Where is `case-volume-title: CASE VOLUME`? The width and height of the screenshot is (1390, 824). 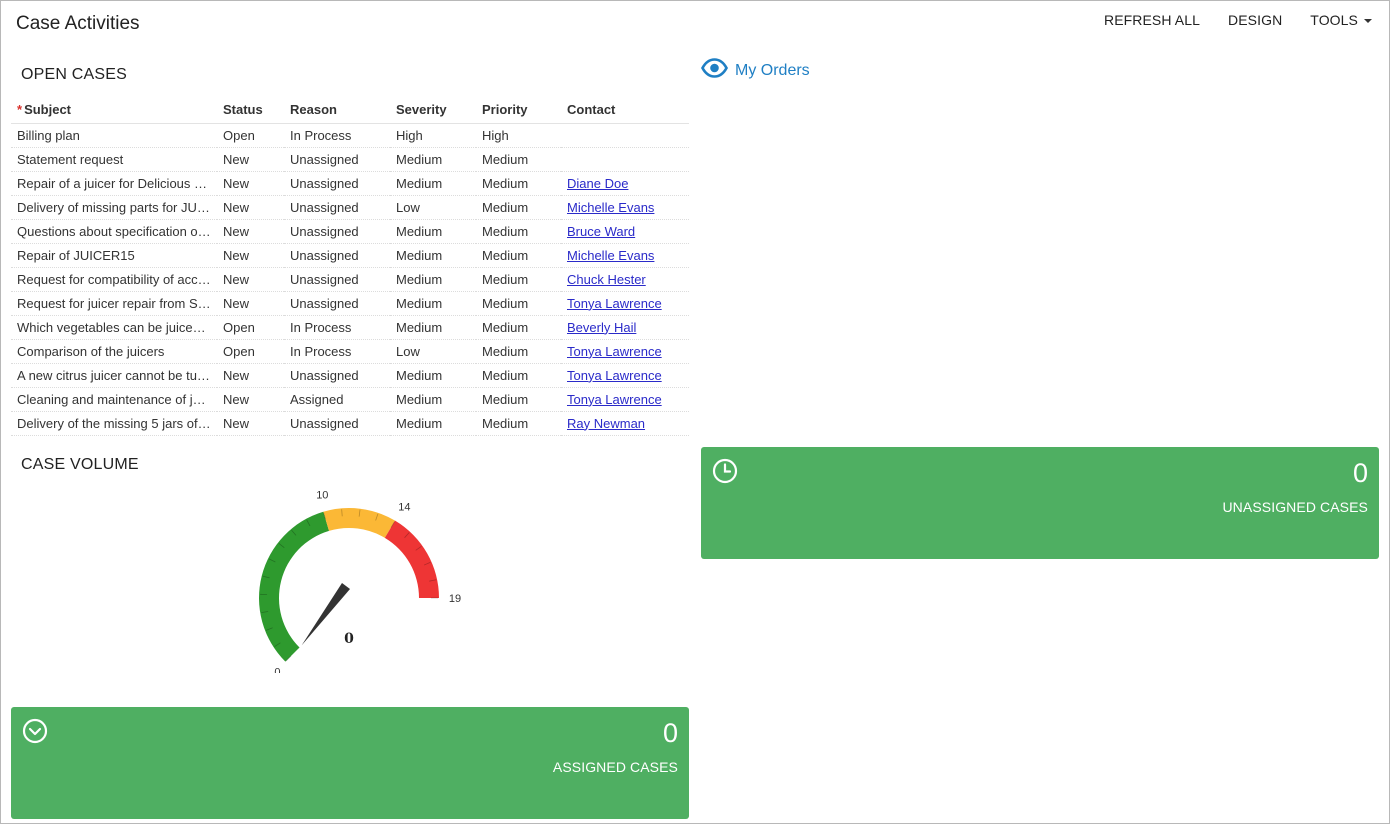
case-volume-title: CASE VOLUME is located at coordinates (80, 464).